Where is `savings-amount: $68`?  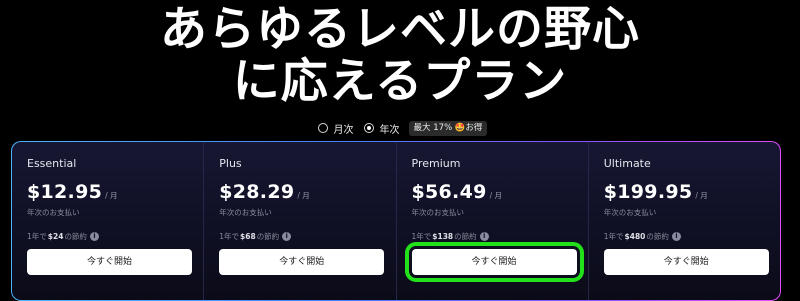
savings-amount: $68 is located at coordinates (248, 236).